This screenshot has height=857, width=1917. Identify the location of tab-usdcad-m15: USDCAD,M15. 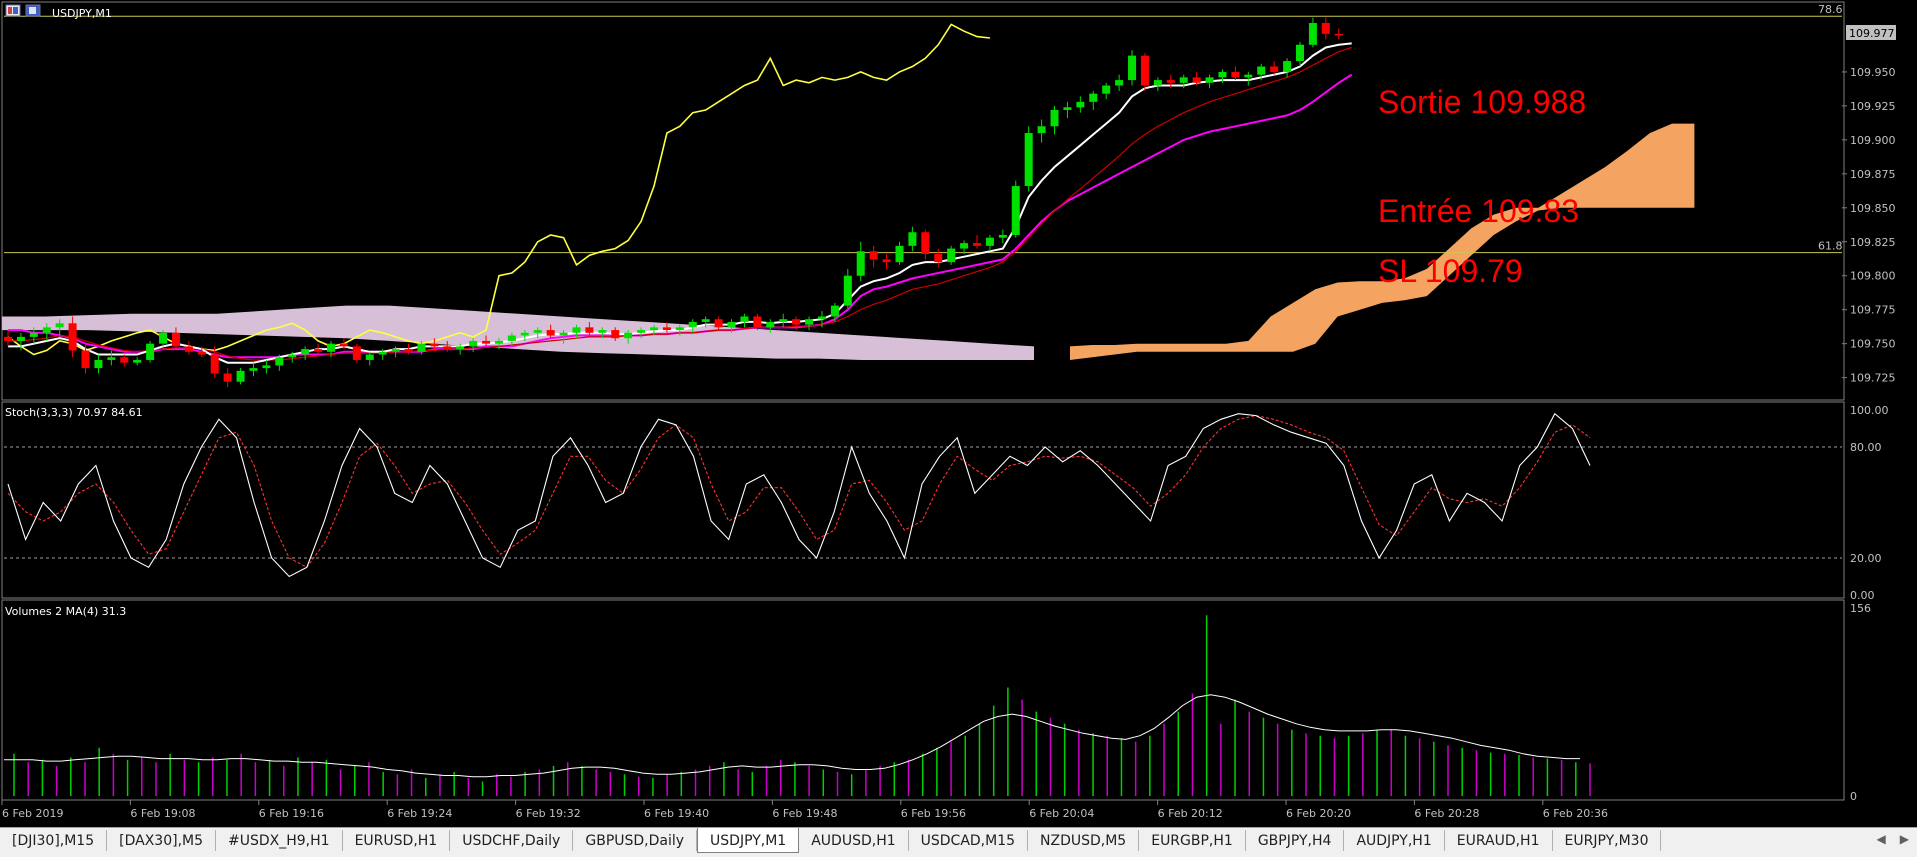
(969, 840).